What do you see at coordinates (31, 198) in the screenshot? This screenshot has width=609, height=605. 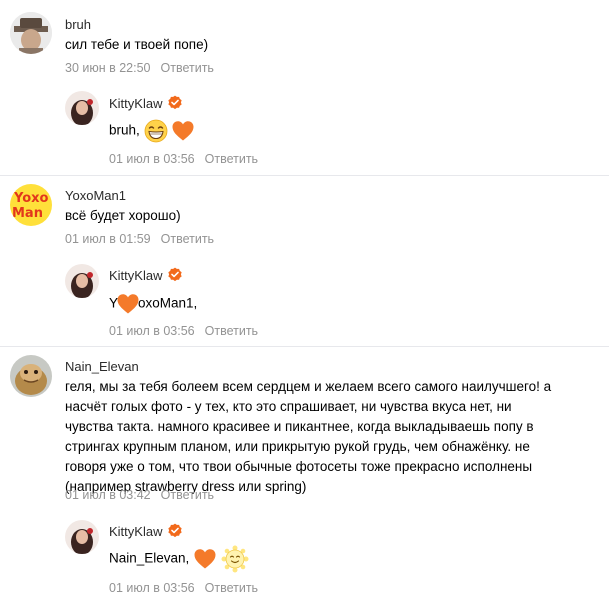 I see `svg-text: Yoxo` at bounding box center [31, 198].